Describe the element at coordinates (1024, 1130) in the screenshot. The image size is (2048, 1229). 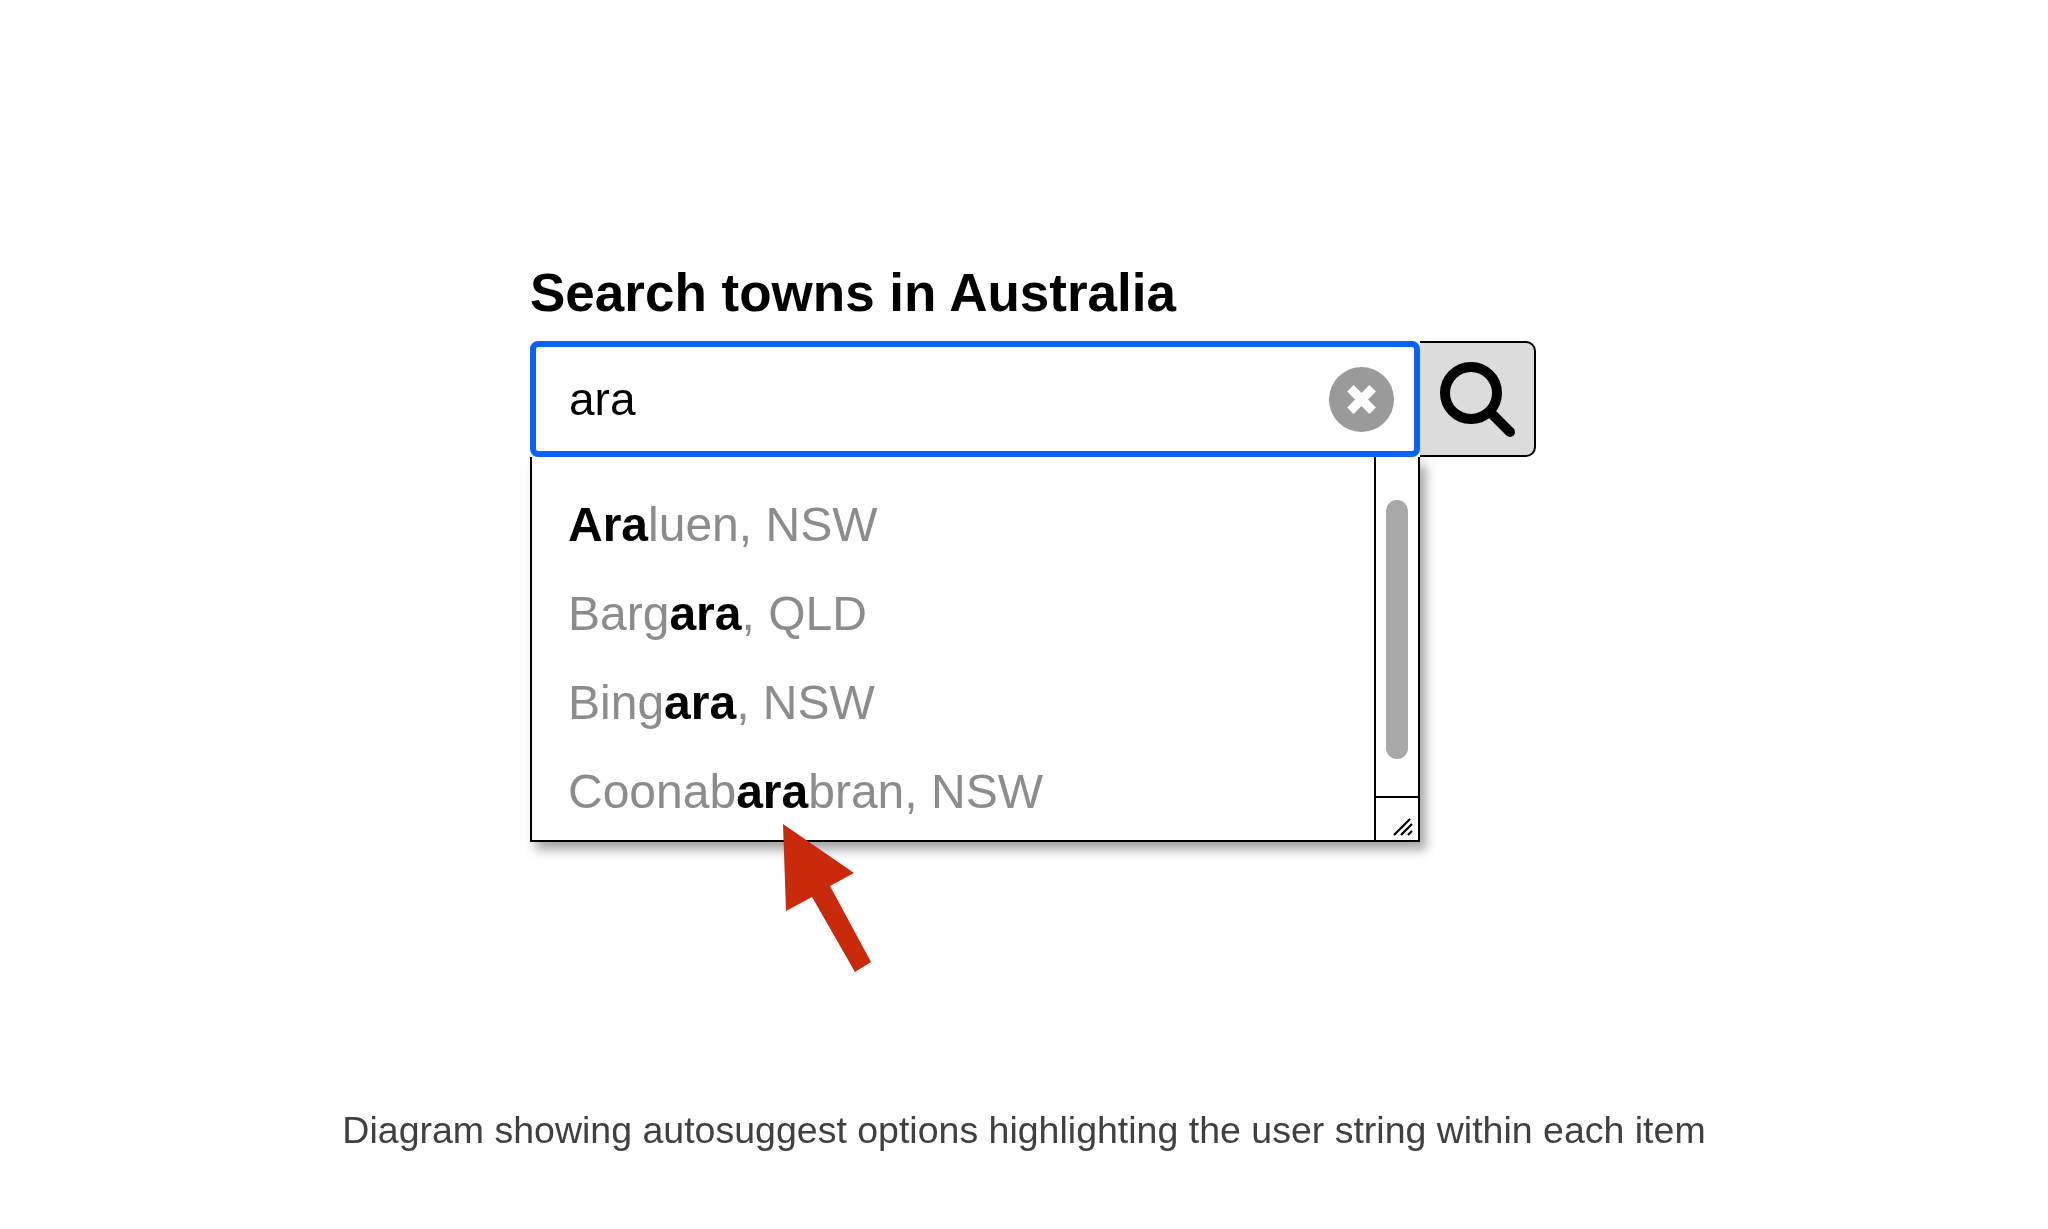
I see `diagram-caption: Diagram showing autosuggest options highlighting the user string within each item` at that location.